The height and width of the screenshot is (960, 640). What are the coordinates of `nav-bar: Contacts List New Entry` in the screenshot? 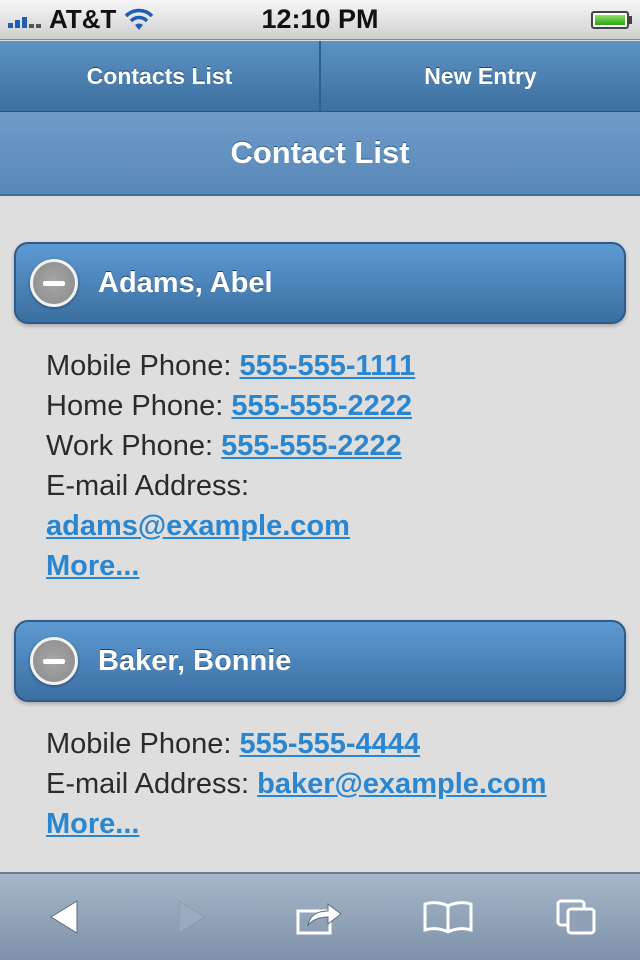 It's located at (320, 76).